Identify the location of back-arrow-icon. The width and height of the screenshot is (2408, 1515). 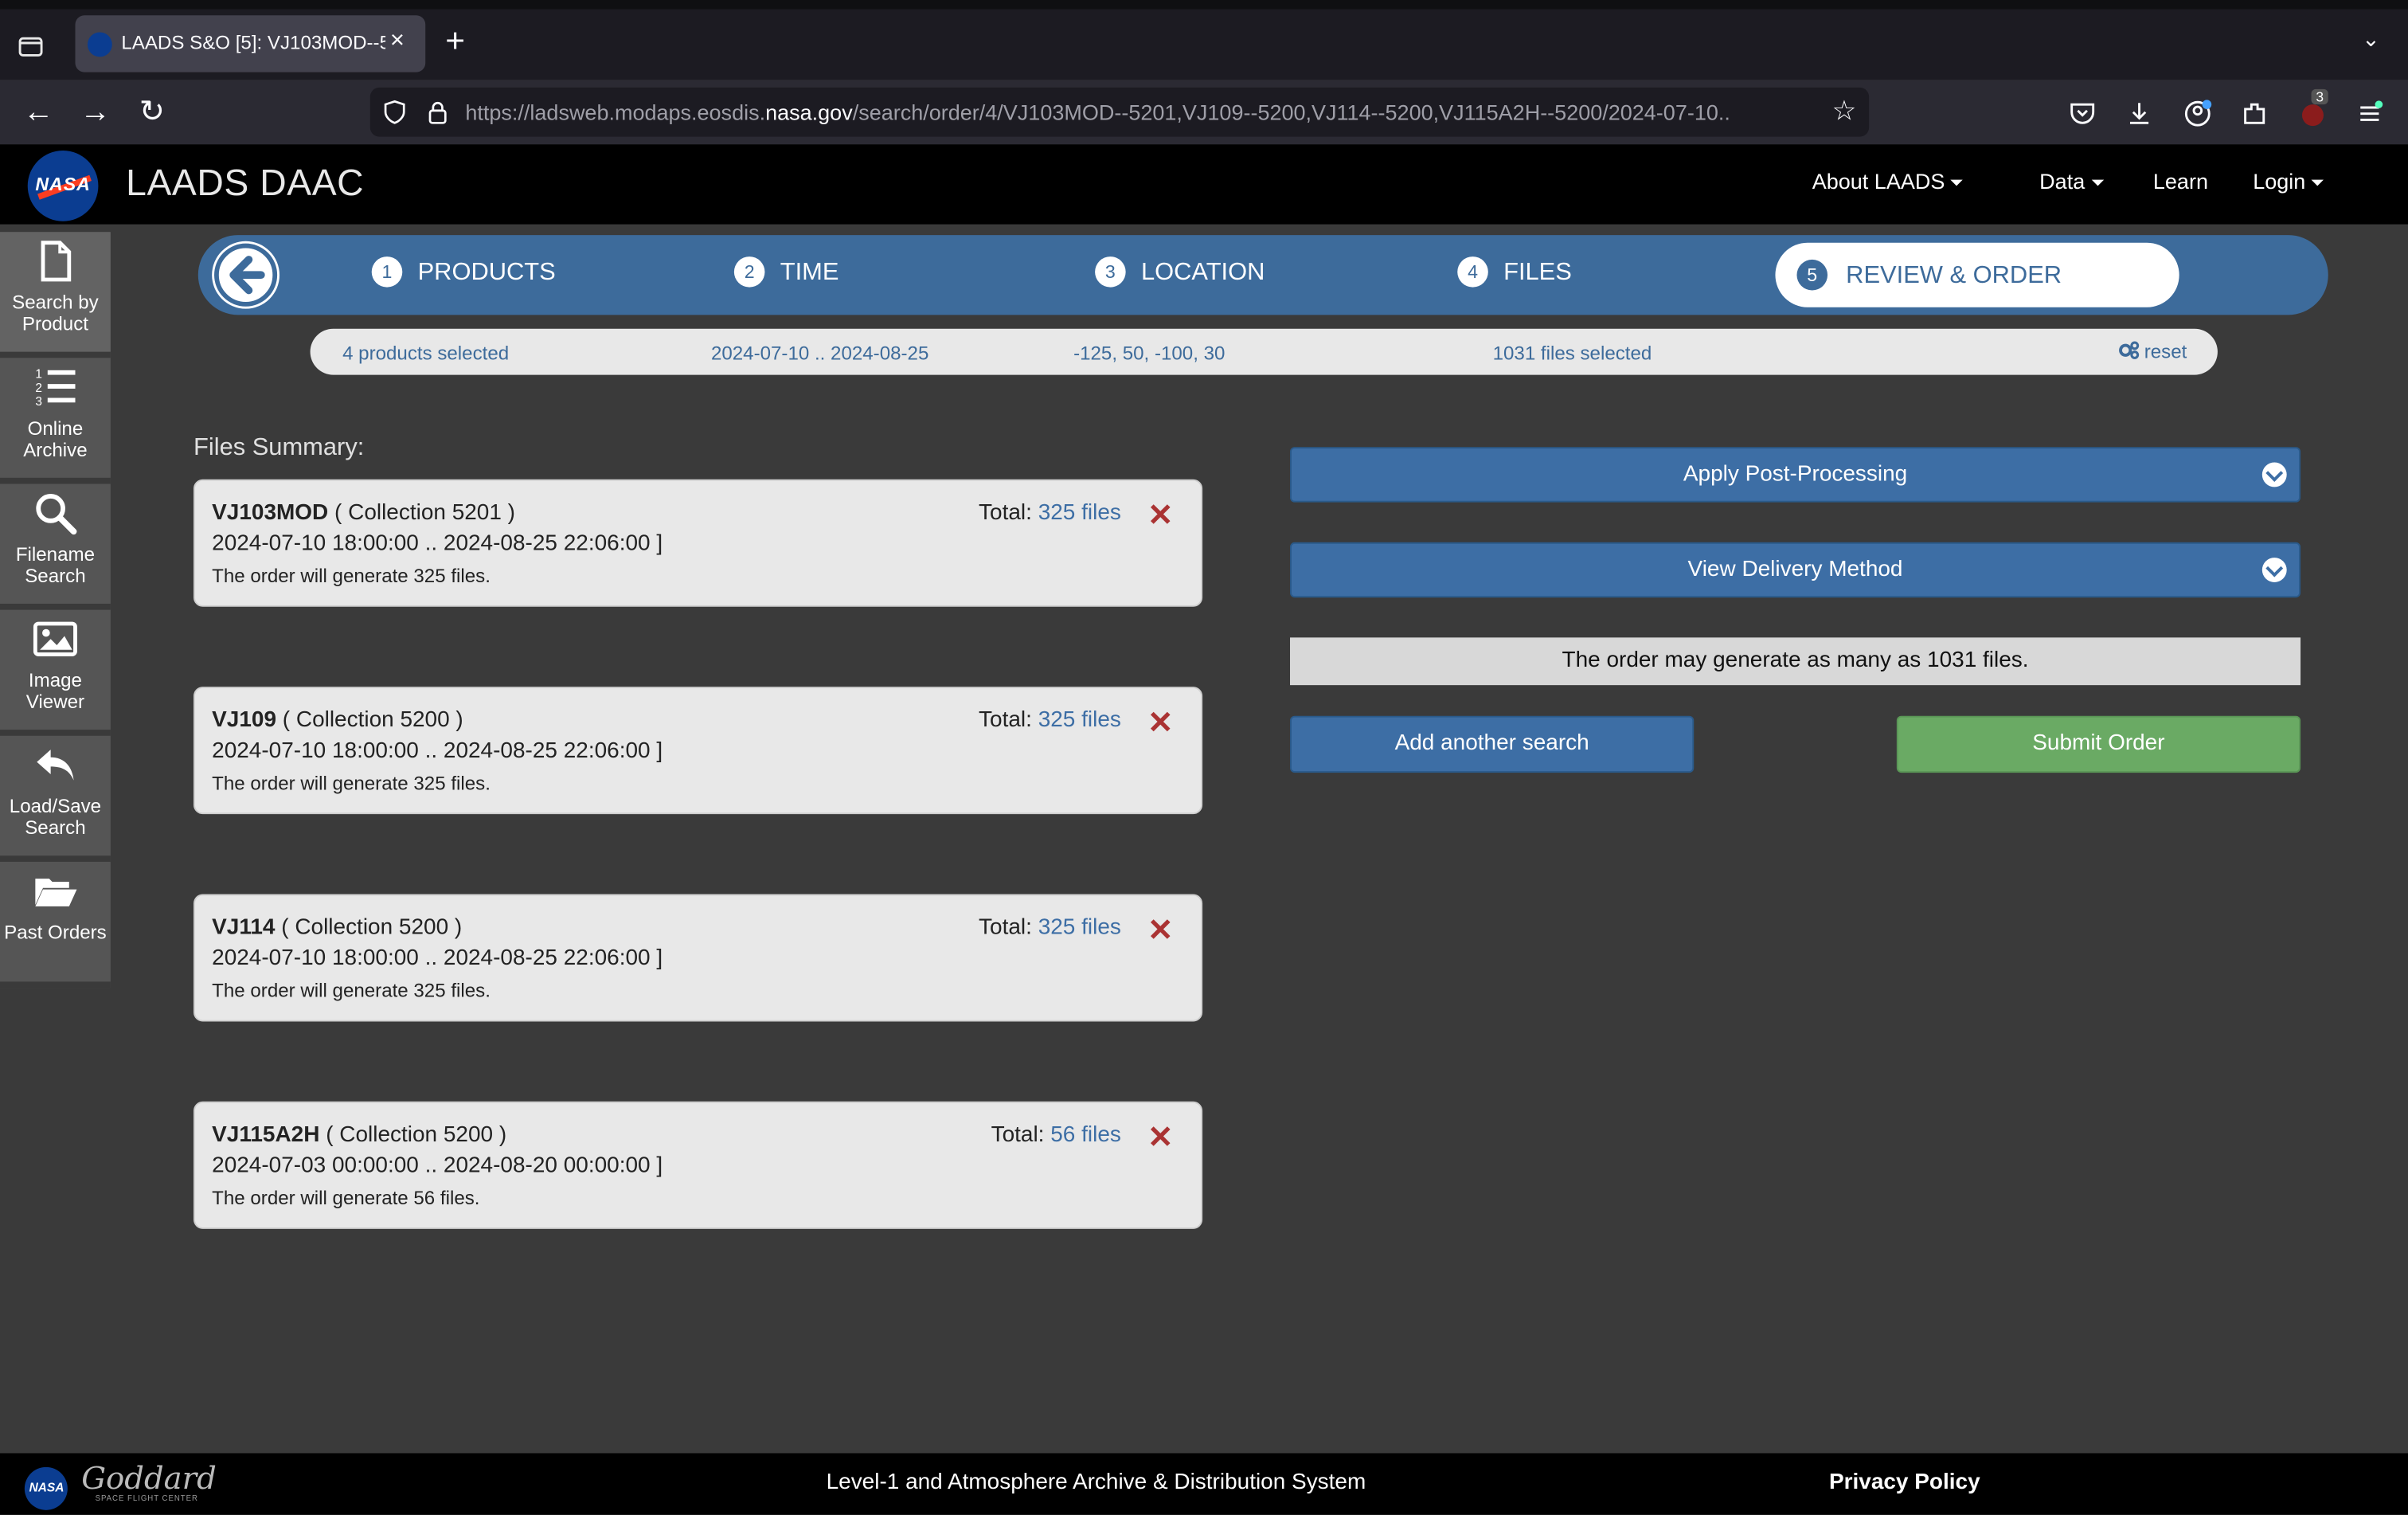
(246, 275).